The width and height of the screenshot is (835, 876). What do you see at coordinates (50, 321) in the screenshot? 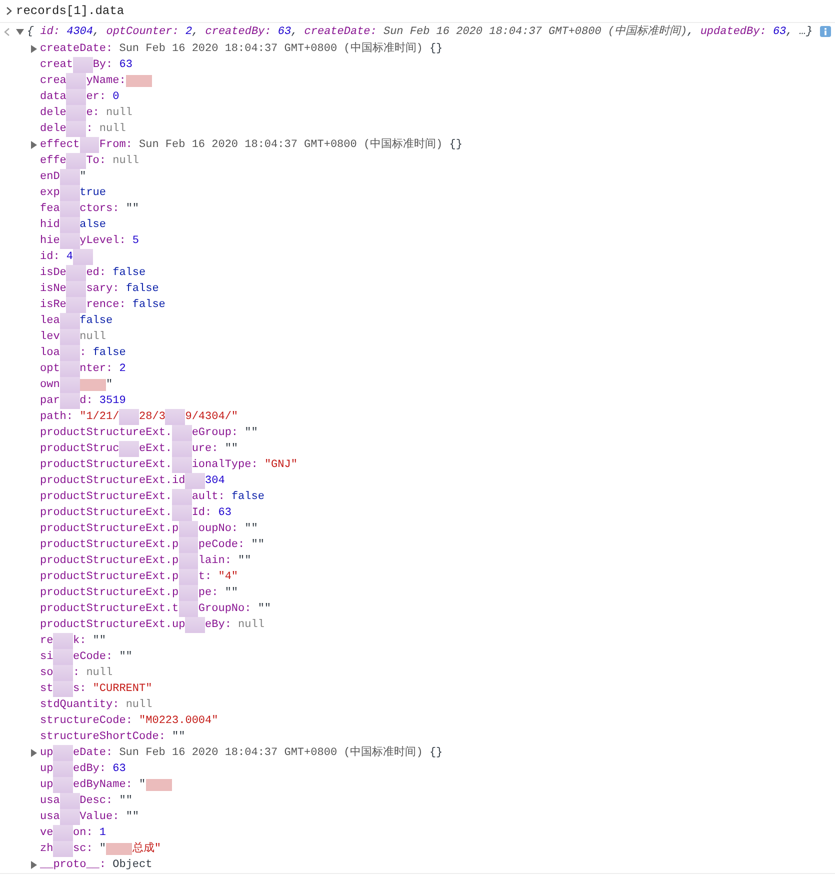
I see `property-name: lea` at bounding box center [50, 321].